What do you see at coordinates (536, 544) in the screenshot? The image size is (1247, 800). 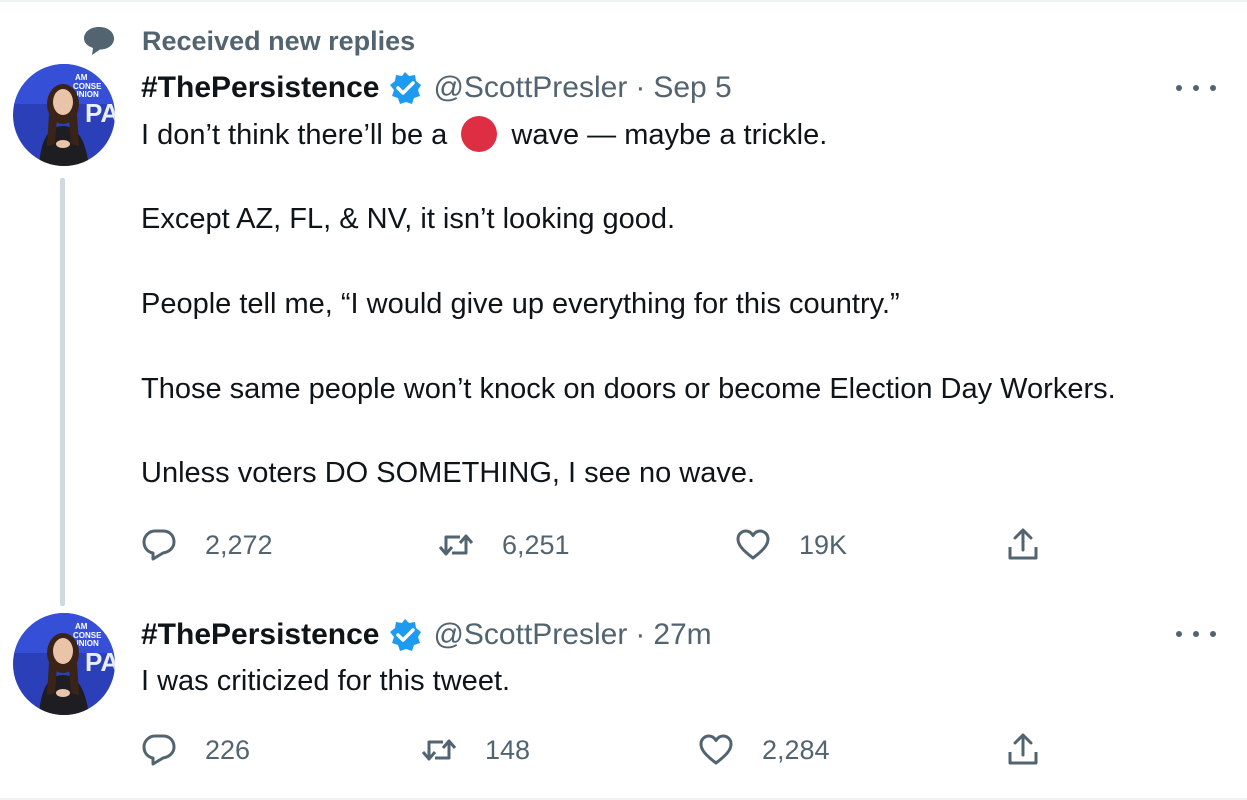 I see `retweet-count: 6,251` at bounding box center [536, 544].